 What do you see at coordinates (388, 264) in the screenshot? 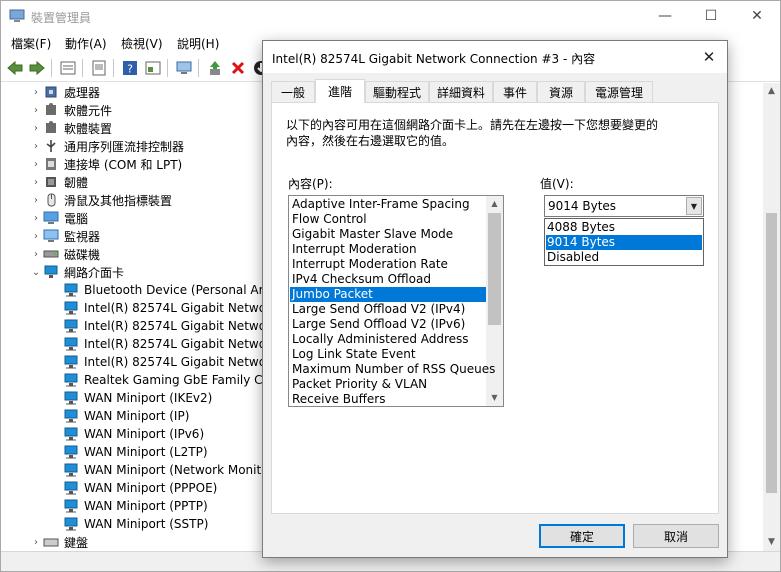
I see `property-list-item: Interrupt Moderation Rate` at bounding box center [388, 264].